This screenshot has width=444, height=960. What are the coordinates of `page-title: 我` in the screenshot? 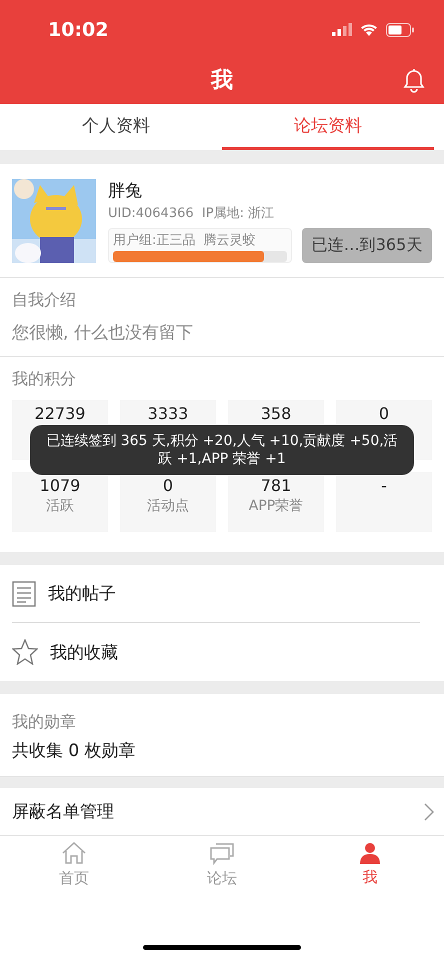 It's located at (222, 80).